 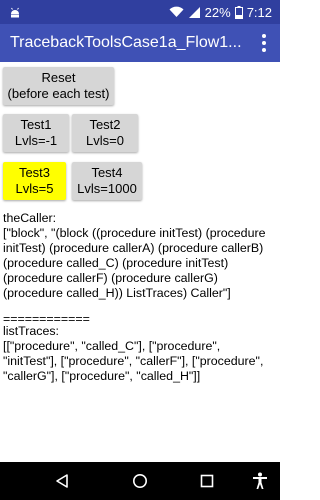 I want to click on test3-button-sublabel: Lvls=5, so click(x=34, y=188).